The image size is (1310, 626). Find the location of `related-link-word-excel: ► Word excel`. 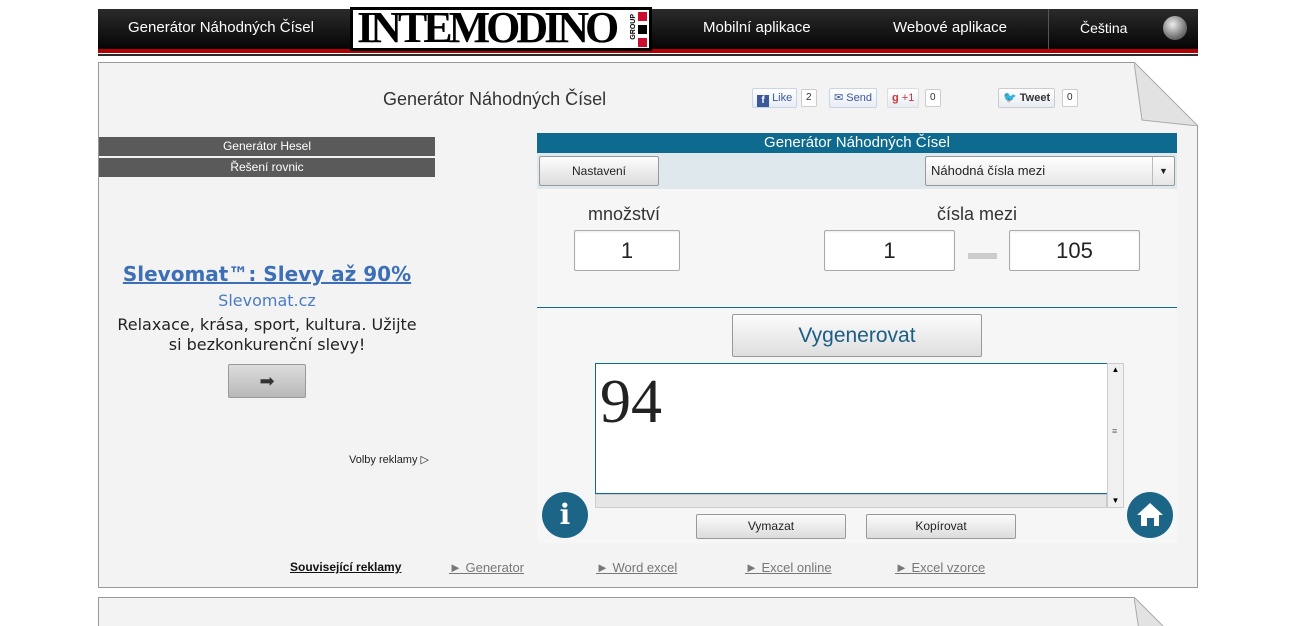

related-link-word-excel: ► Word excel is located at coordinates (636, 567).